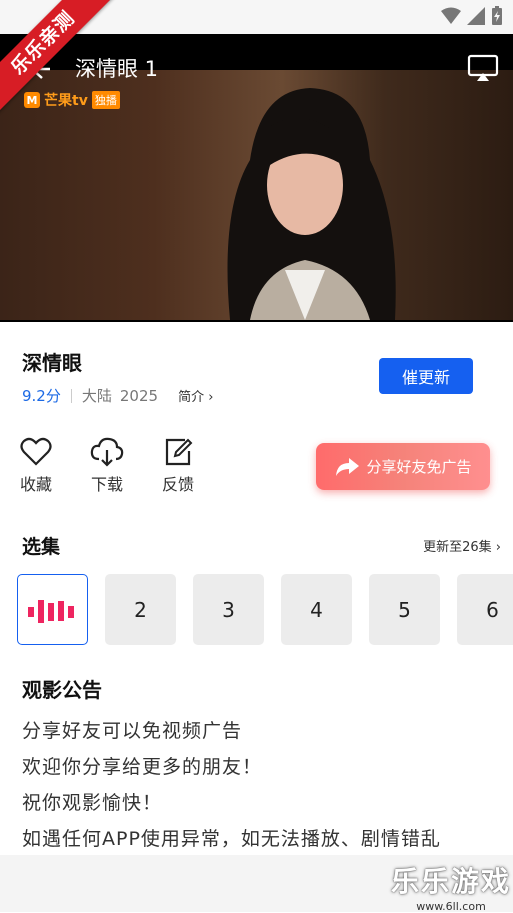 This screenshot has width=513, height=913. What do you see at coordinates (177, 484) in the screenshot?
I see `feedback-label: 反馈` at bounding box center [177, 484].